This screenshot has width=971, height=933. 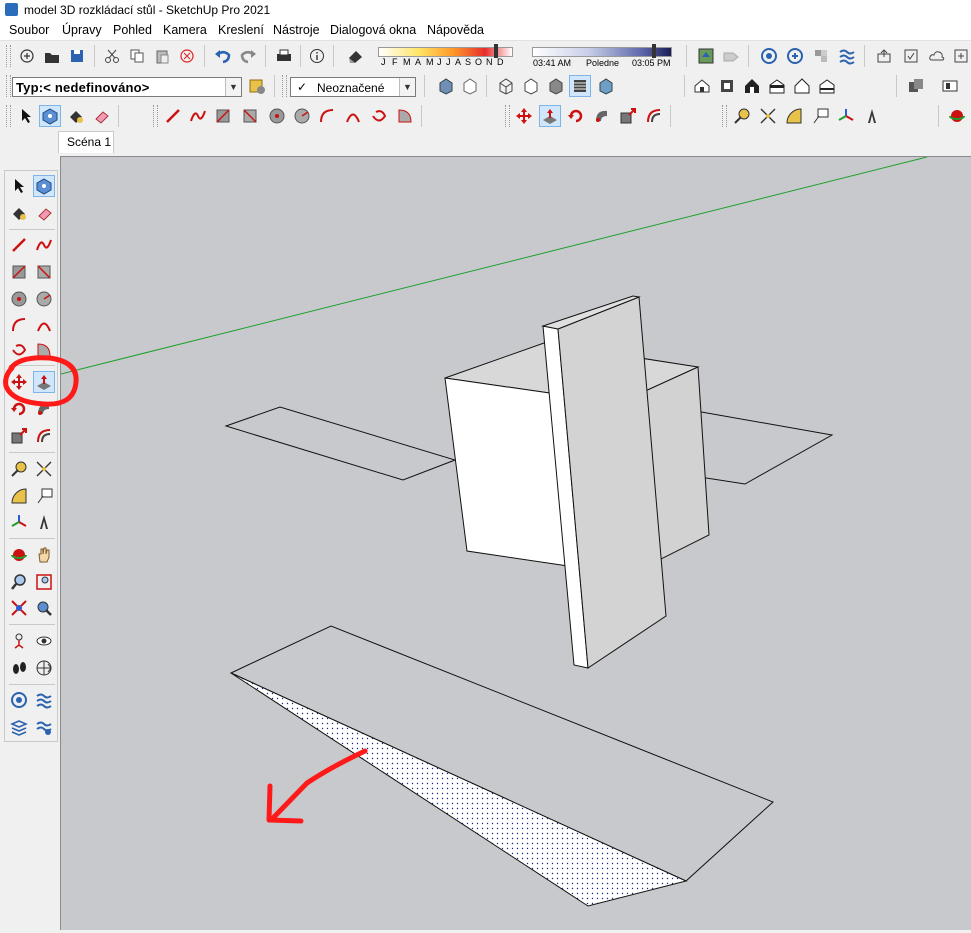 What do you see at coordinates (19, 700) in the screenshot?
I see `warehouse-icon` at bounding box center [19, 700].